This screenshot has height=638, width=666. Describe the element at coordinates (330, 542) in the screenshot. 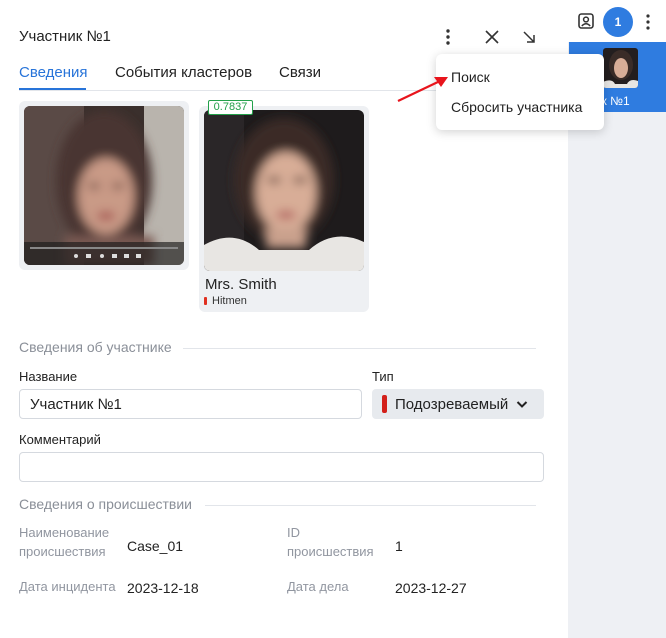

I see `case-id-label: ID происшествия` at that location.